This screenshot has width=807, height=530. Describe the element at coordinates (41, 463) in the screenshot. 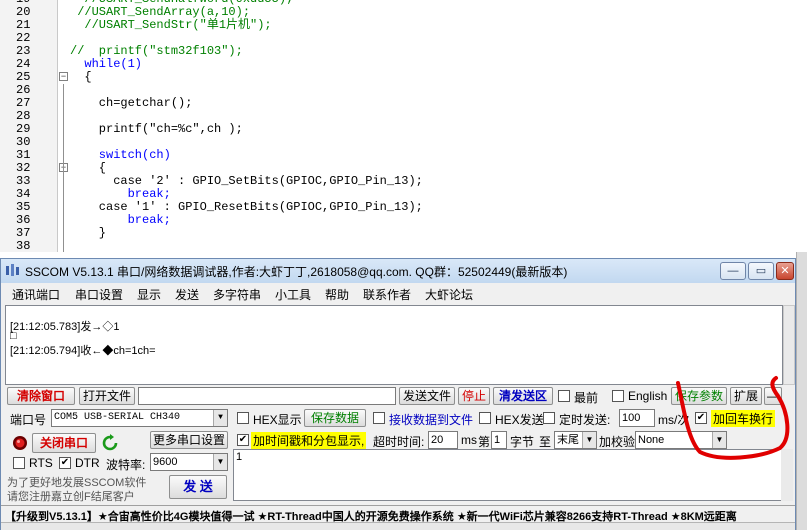

I see `rts-label: RTS` at that location.